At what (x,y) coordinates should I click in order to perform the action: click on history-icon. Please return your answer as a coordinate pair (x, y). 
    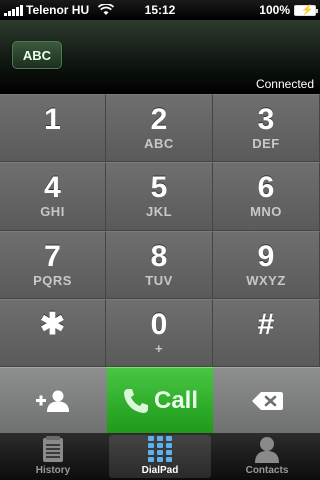
    Looking at the image, I should click on (53, 449).